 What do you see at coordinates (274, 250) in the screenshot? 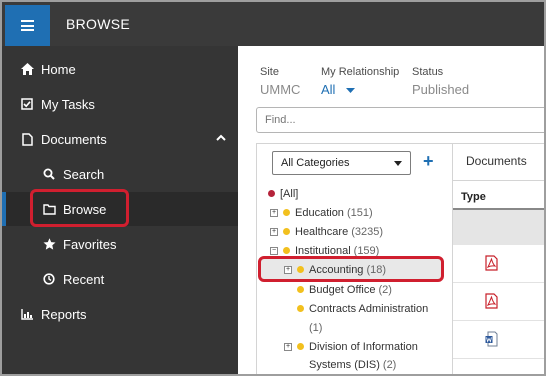
I see `collapse-icon: −` at bounding box center [274, 250].